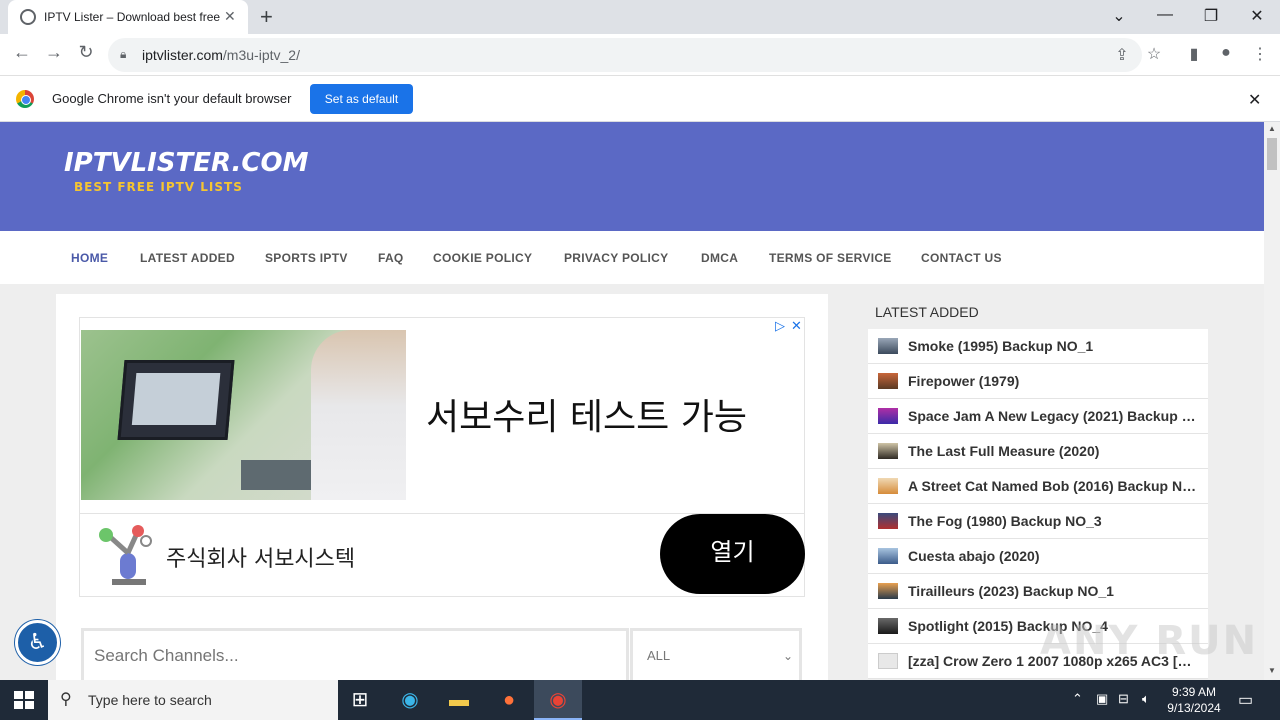 This screenshot has height=720, width=1280. Describe the element at coordinates (54, 52) in the screenshot. I see `forward-arrow-icon: →` at that location.